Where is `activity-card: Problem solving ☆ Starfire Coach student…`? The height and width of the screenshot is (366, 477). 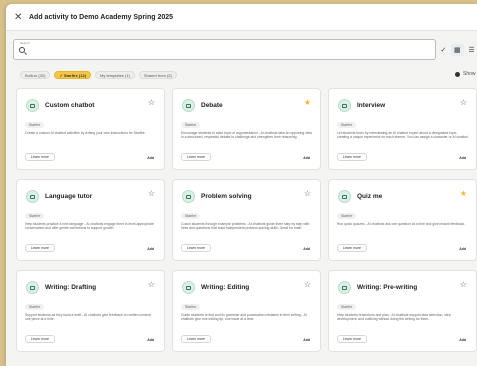 activity-card: Problem solving ☆ Starfire Coach student… is located at coordinates (246, 220).